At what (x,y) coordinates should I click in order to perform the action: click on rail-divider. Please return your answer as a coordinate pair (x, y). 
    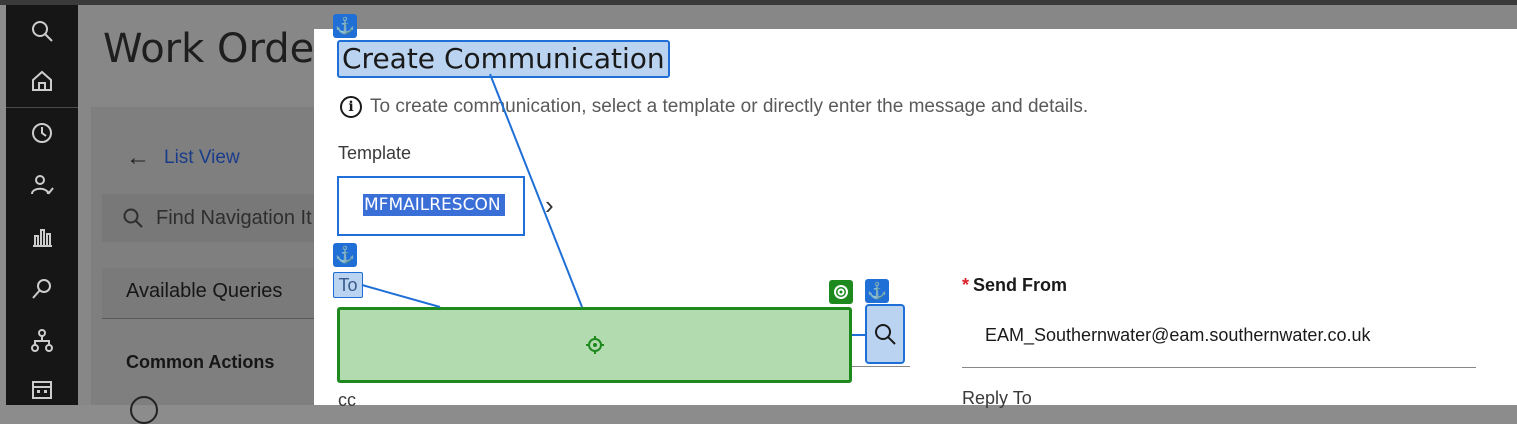
    Looking at the image, I should click on (42, 107).